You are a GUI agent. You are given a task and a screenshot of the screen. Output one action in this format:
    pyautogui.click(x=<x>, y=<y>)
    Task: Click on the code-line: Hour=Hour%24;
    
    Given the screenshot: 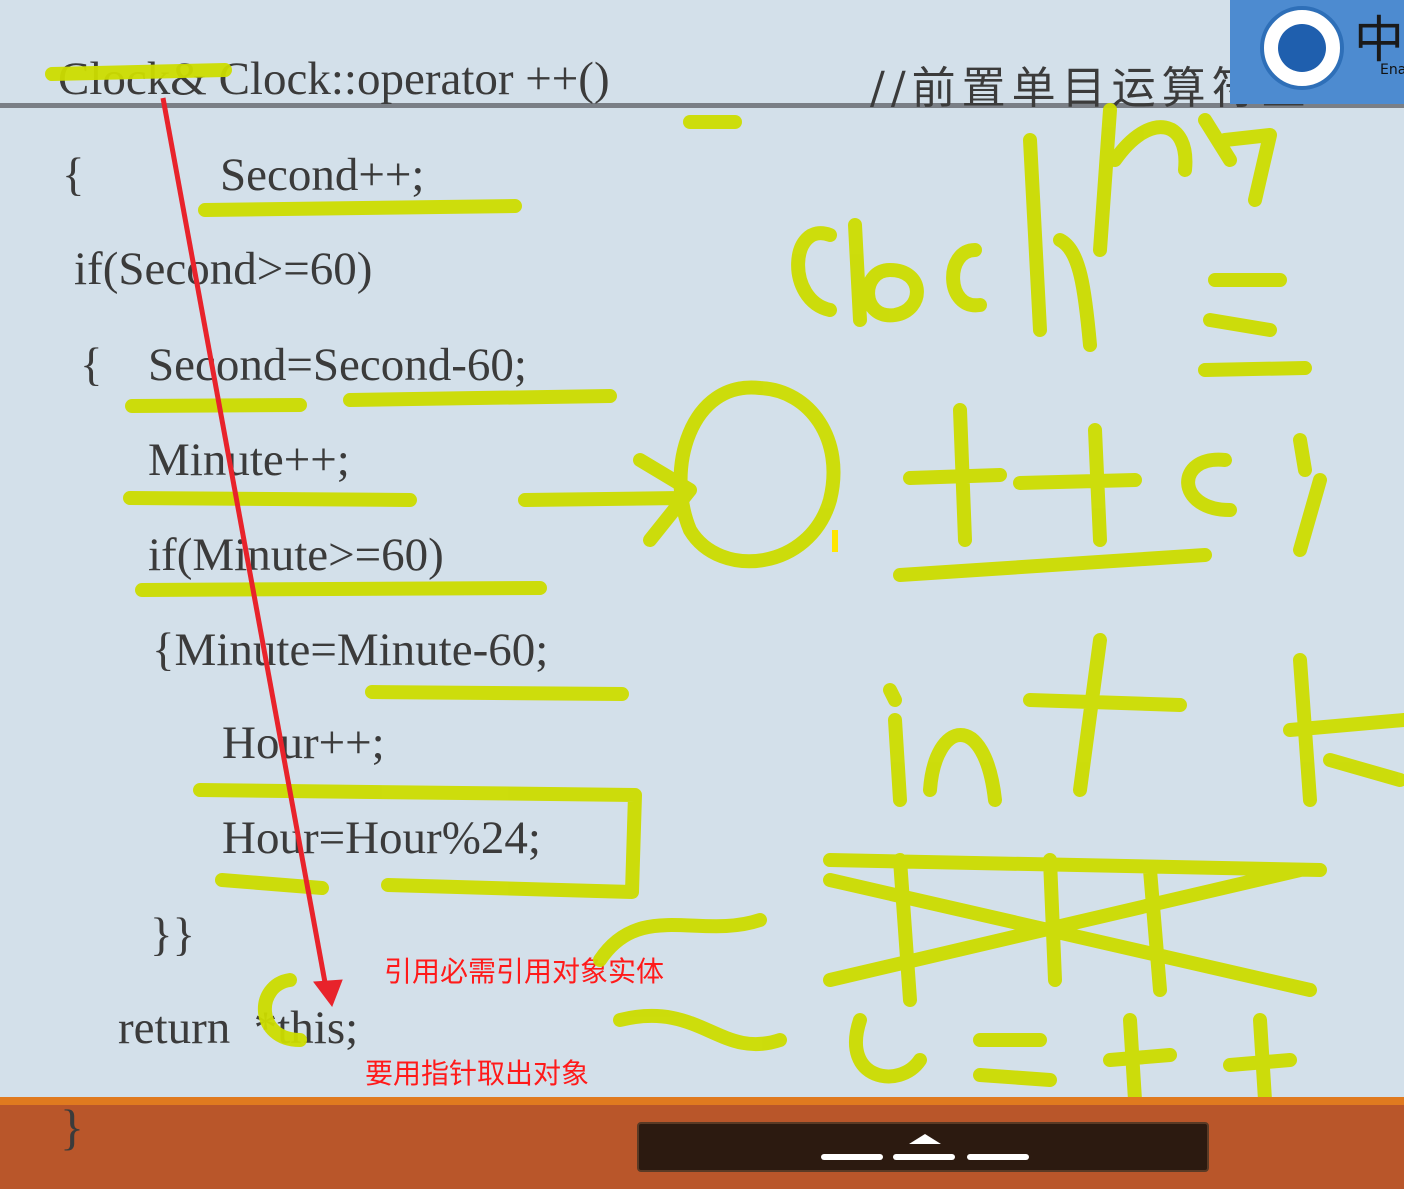 What is the action you would take?
    pyautogui.click(x=381, y=838)
    